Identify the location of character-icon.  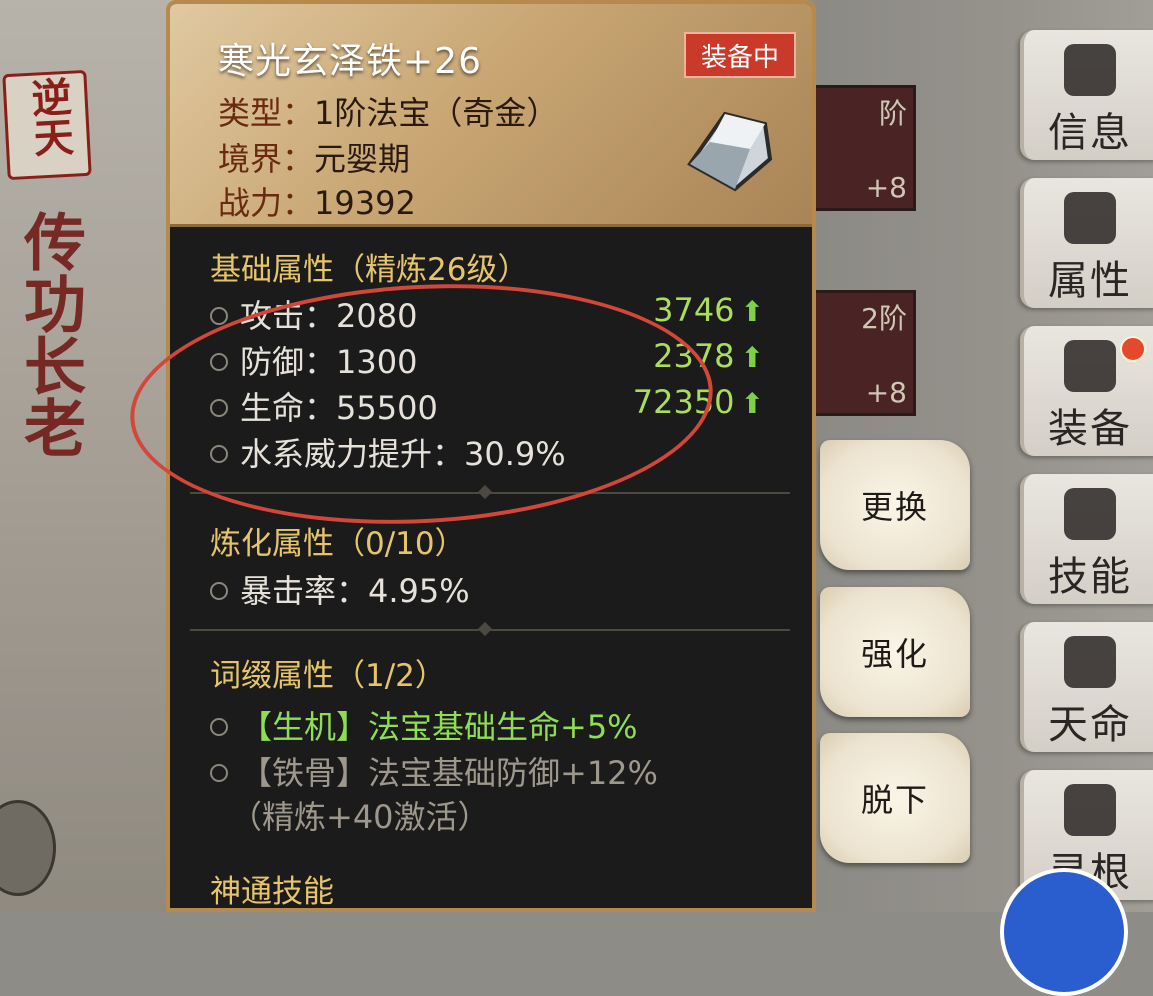
(1090, 218).